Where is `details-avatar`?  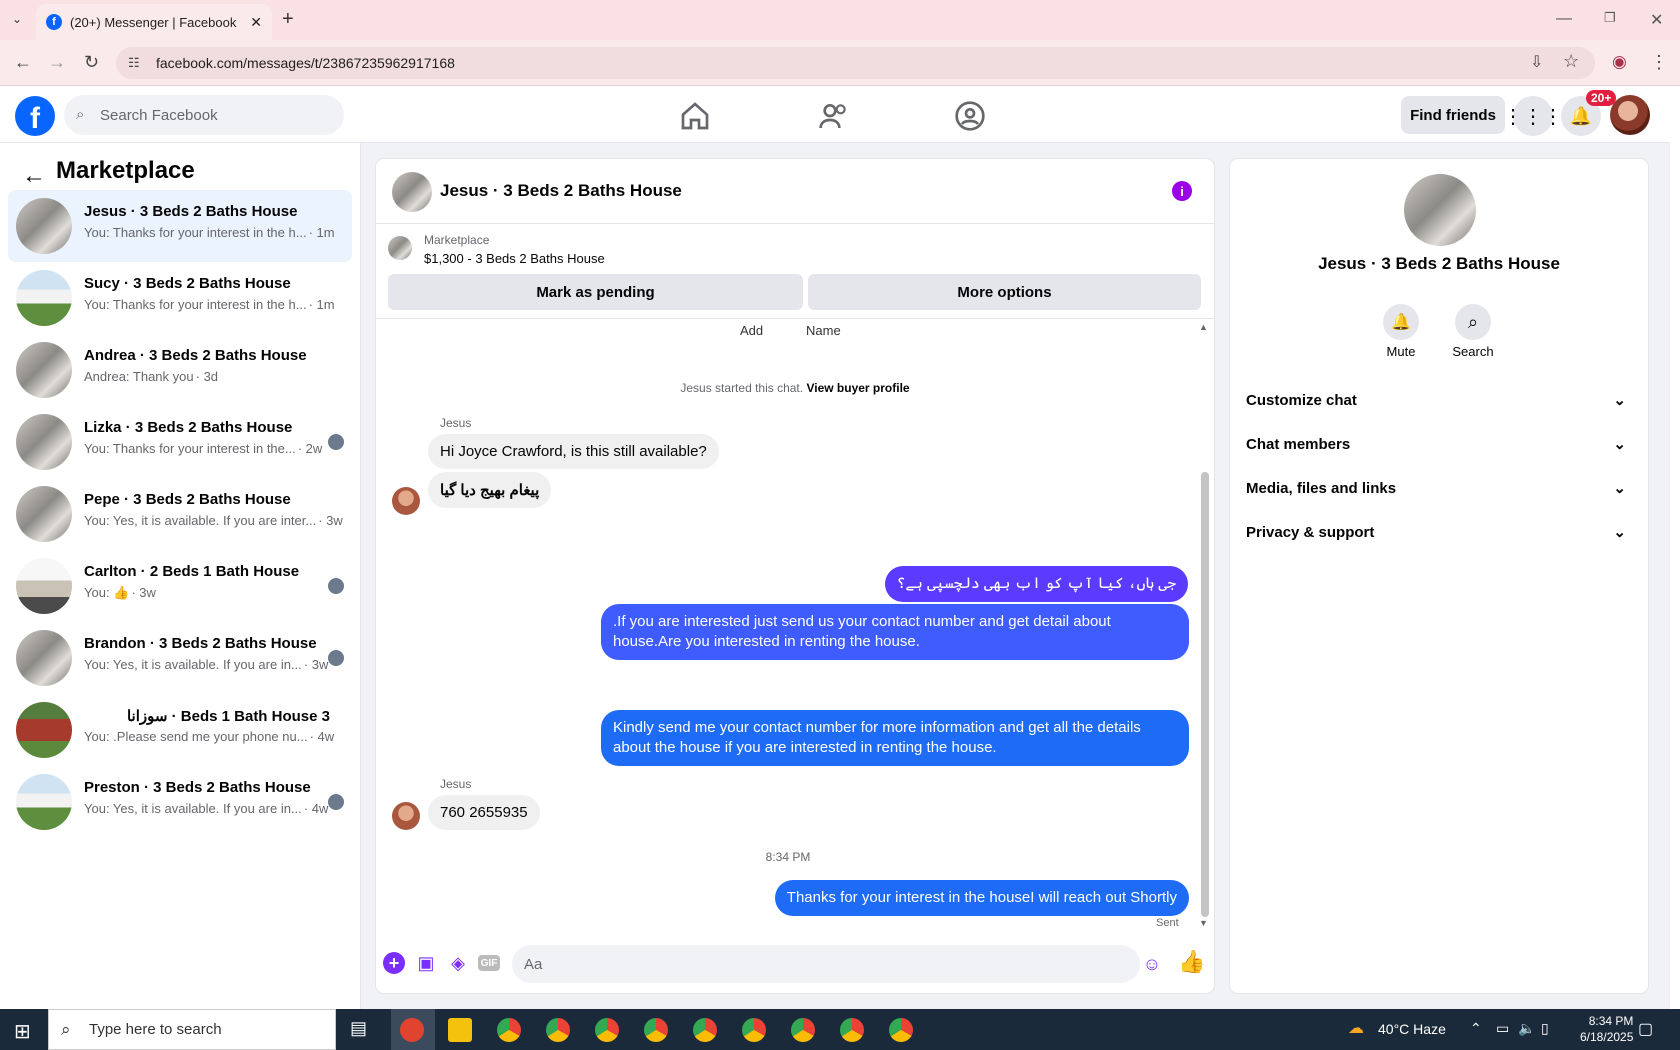
details-avatar is located at coordinates (1440, 210).